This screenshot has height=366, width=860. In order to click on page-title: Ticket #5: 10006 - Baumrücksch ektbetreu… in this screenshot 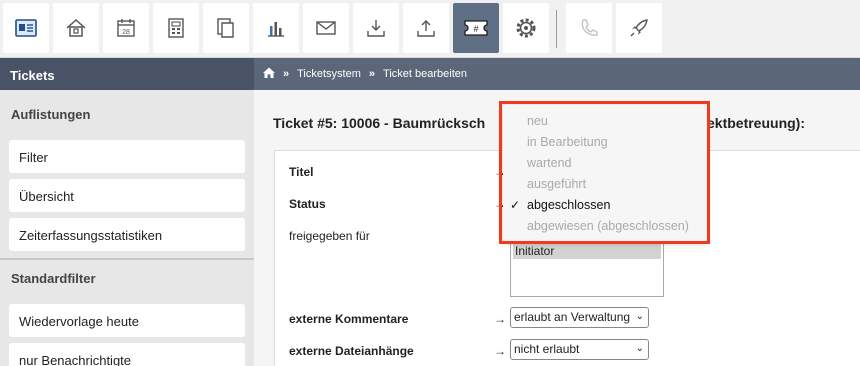, I will do `click(539, 123)`.